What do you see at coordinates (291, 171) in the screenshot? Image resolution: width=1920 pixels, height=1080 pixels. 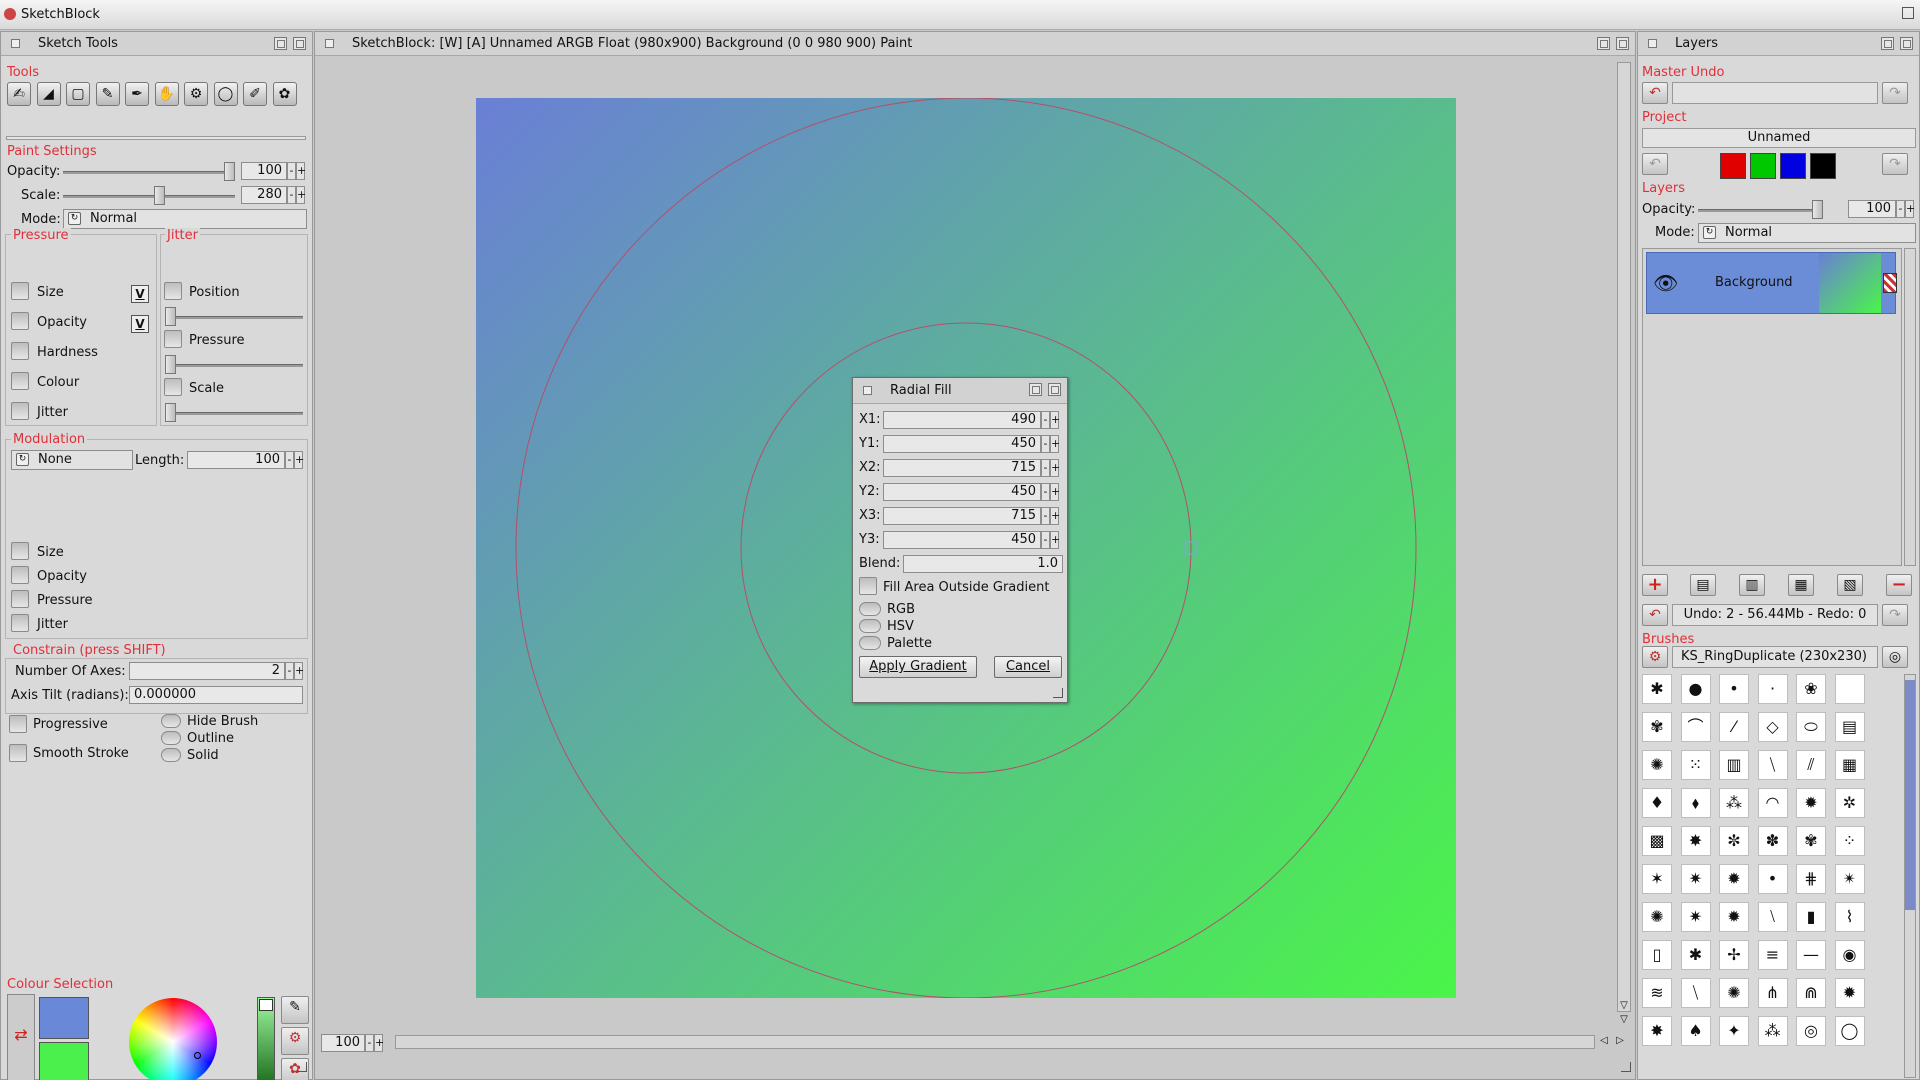 I see `opacity-decrement: -` at bounding box center [291, 171].